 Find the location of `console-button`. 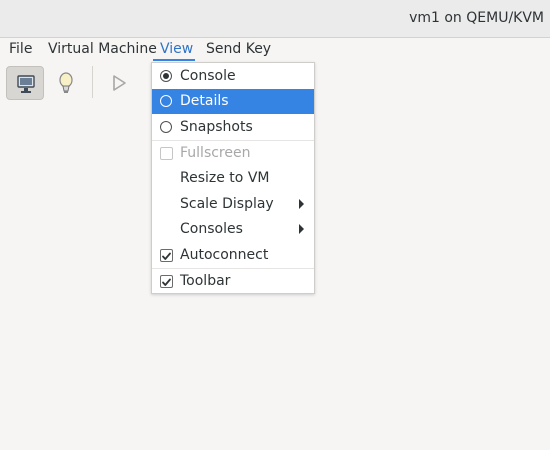

console-button is located at coordinates (25, 83).